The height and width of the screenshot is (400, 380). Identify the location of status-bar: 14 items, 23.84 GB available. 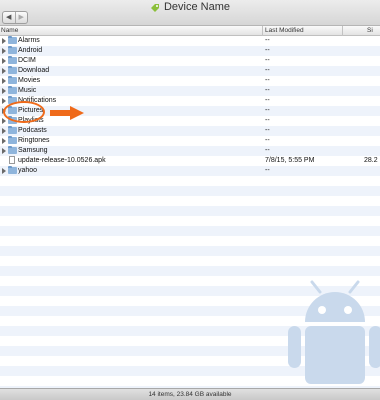
(190, 394).